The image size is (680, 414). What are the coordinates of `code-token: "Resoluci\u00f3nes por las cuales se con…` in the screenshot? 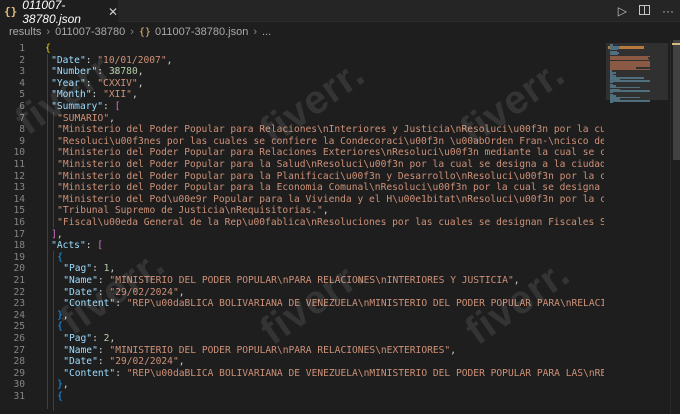 It's located at (340, 141).